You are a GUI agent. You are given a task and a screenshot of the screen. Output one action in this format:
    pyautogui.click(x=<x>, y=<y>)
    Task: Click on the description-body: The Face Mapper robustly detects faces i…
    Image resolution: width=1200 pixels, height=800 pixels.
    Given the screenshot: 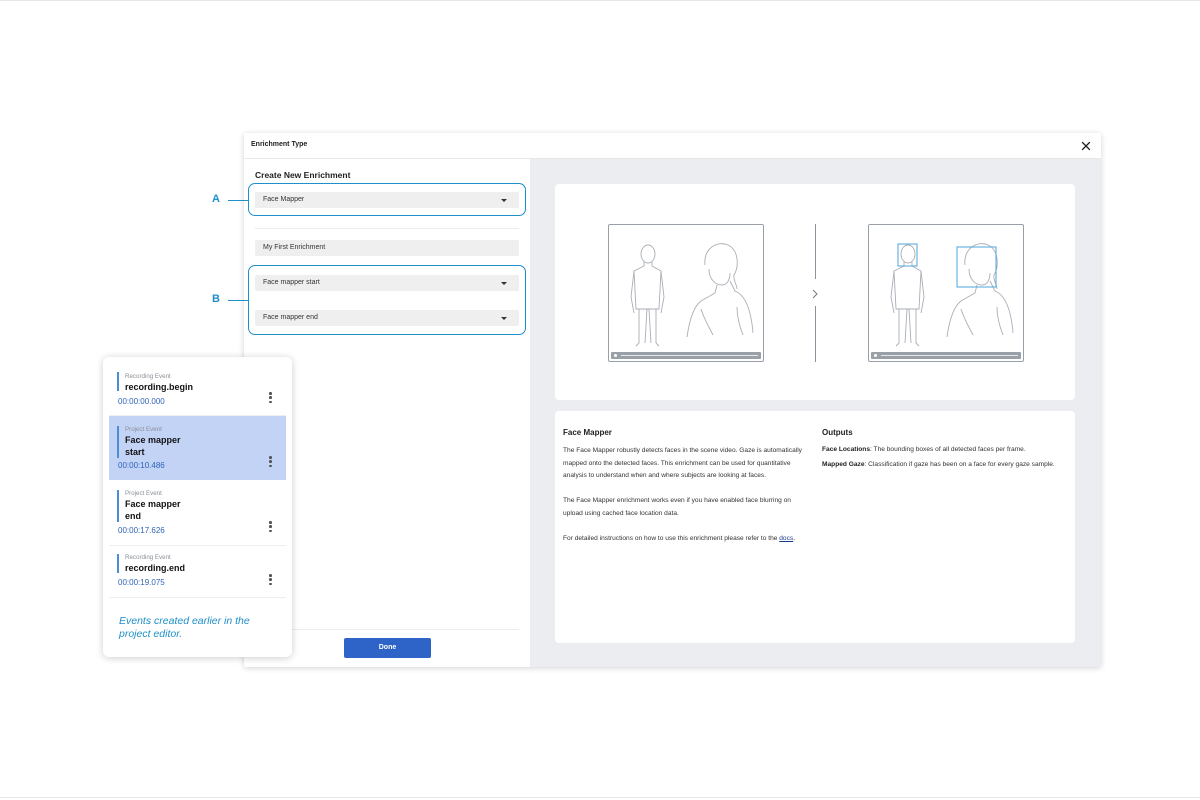 What is the action you would take?
    pyautogui.click(x=683, y=501)
    